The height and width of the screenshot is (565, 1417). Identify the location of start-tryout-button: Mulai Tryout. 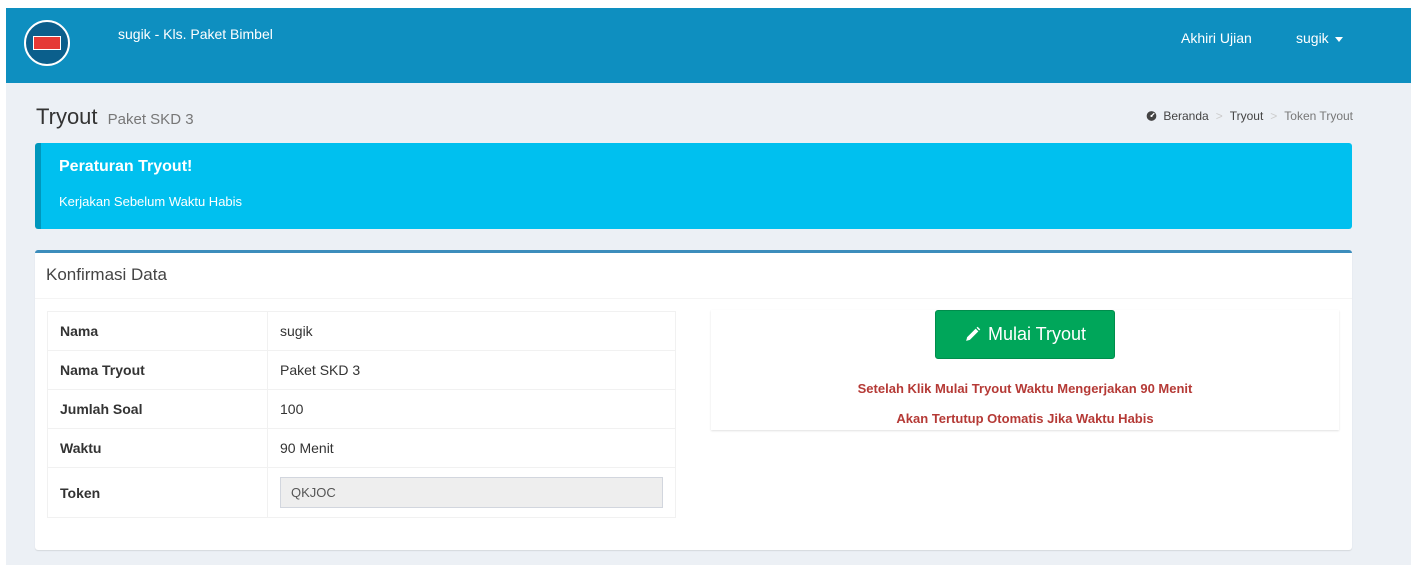
(1025, 334).